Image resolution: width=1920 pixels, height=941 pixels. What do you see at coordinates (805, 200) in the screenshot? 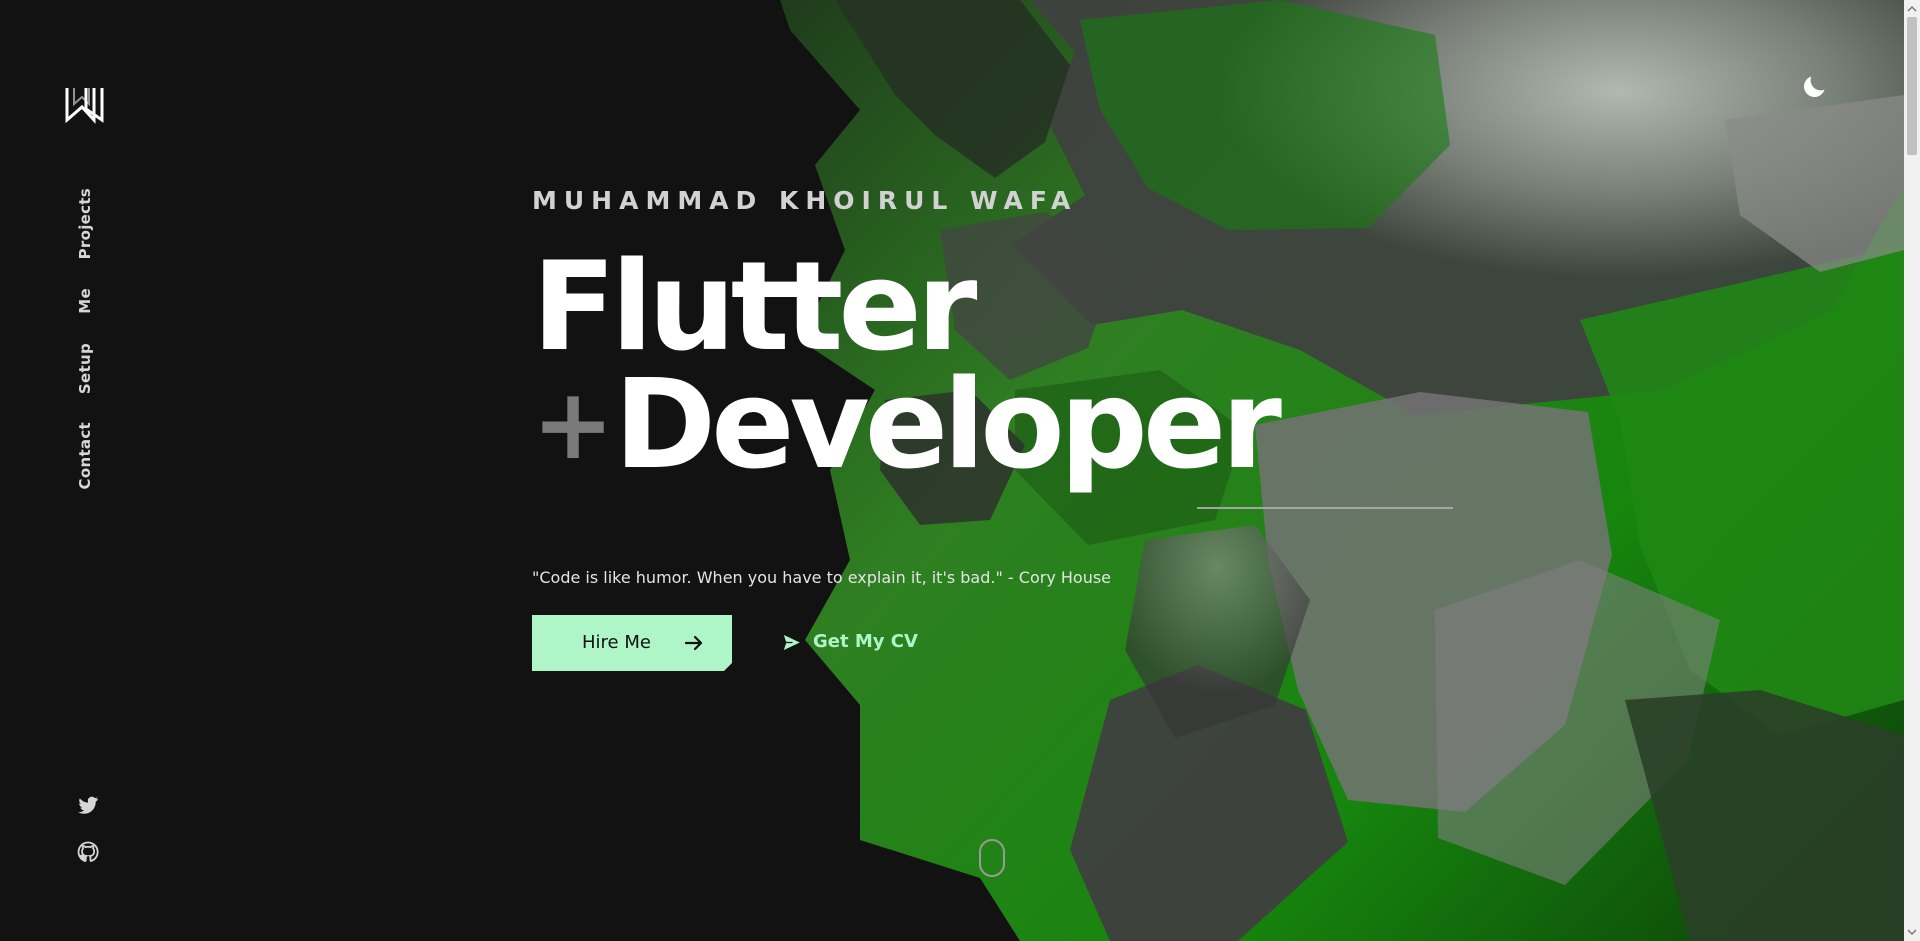
I see `hero-name: MUHAMMAD KHOIRUL WAFA` at bounding box center [805, 200].